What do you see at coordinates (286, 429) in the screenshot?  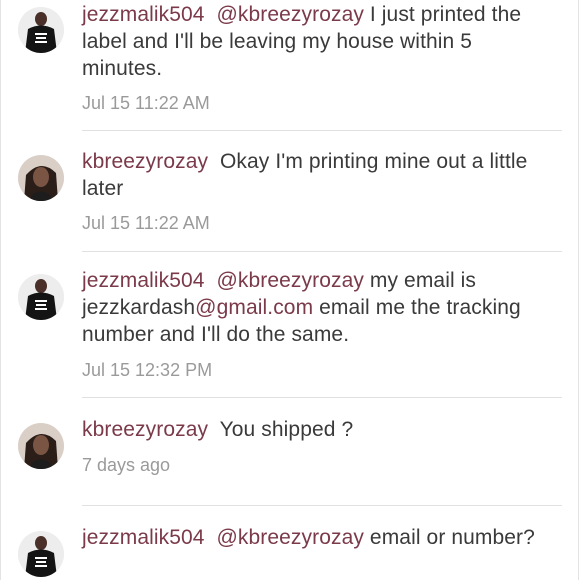 I see `comment-text: You shipped ?` at bounding box center [286, 429].